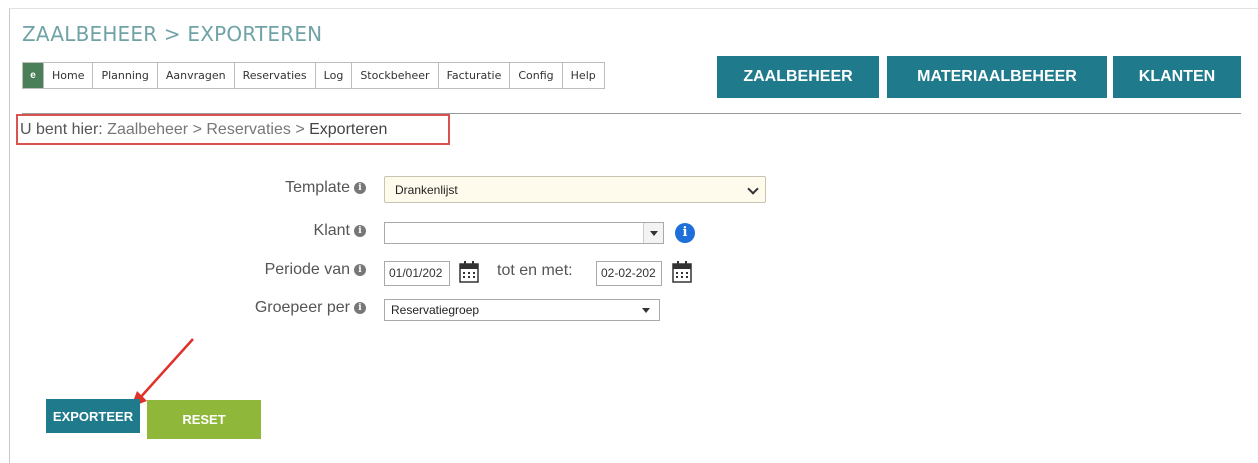 Image resolution: width=1258 pixels, height=463 pixels. Describe the element at coordinates (360, 308) in the screenshot. I see `groepeer-info-icon: i` at that location.